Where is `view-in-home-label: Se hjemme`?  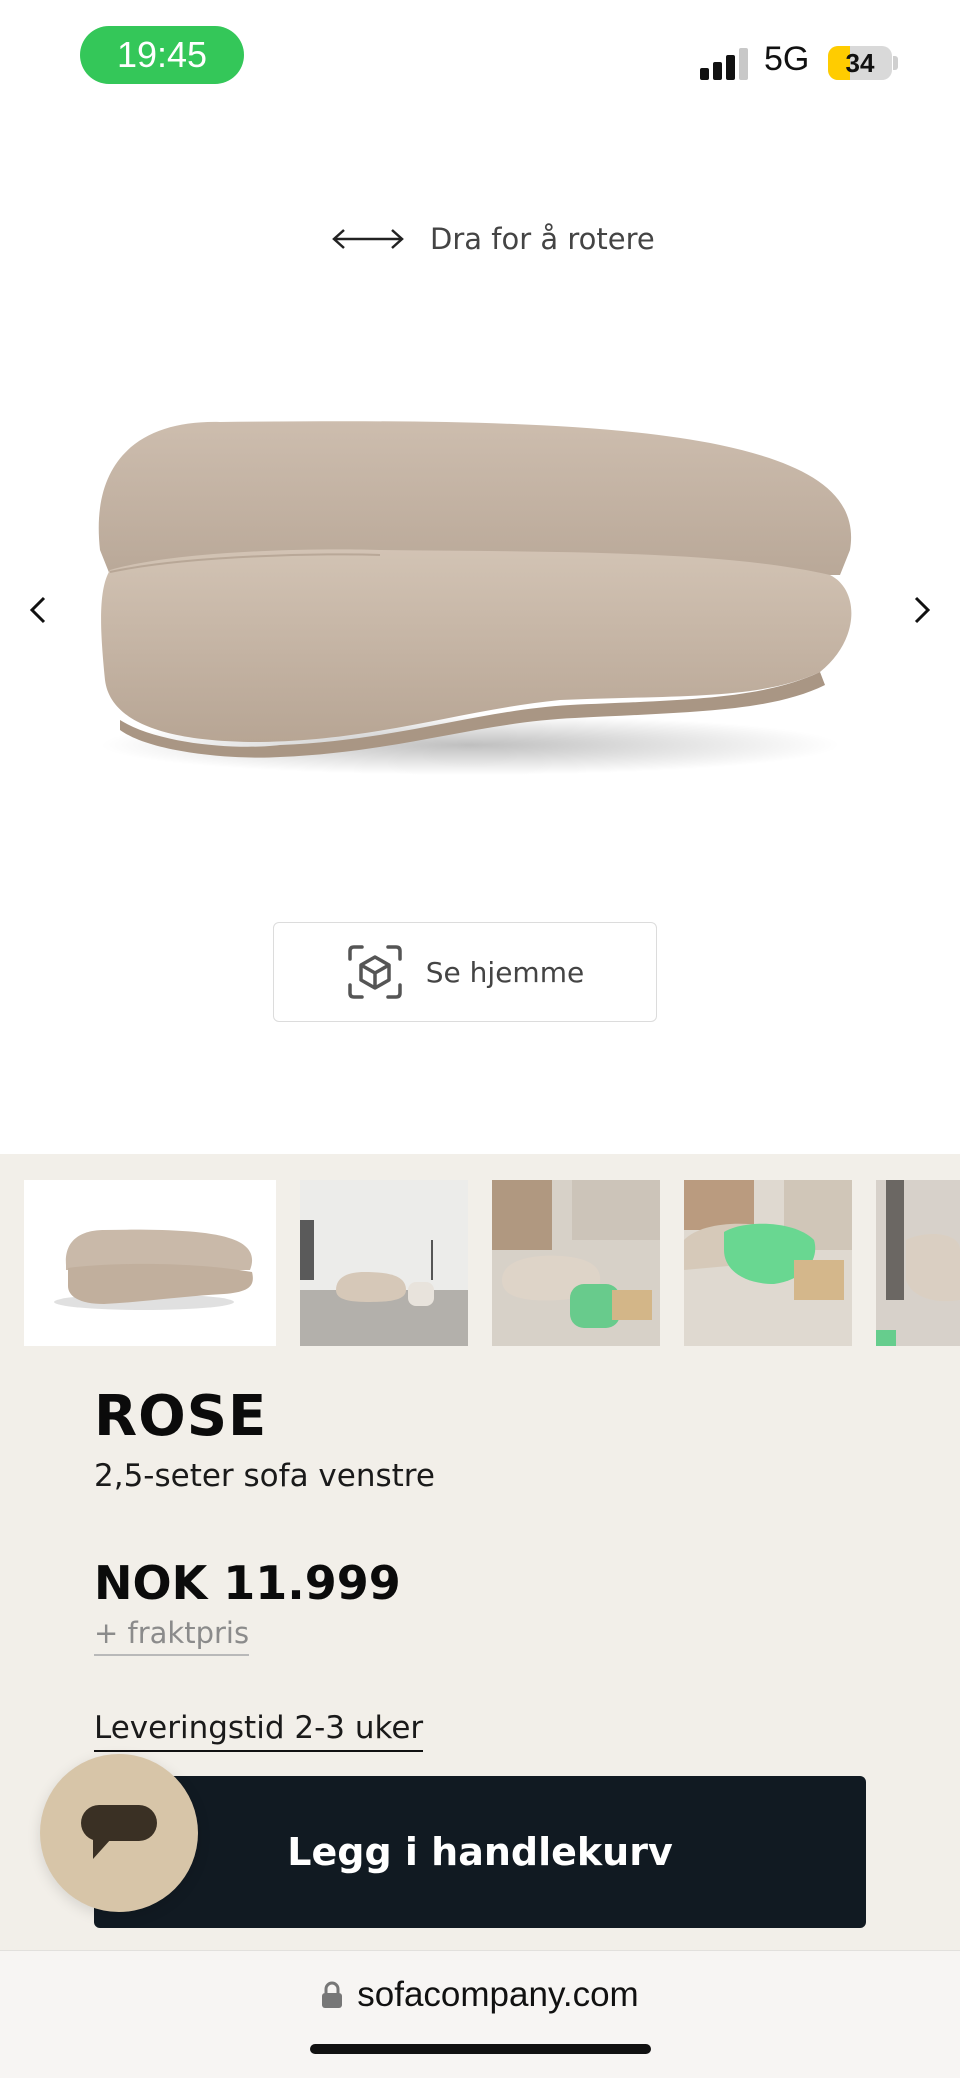
view-in-home-label: Se hjemme is located at coordinates (505, 972).